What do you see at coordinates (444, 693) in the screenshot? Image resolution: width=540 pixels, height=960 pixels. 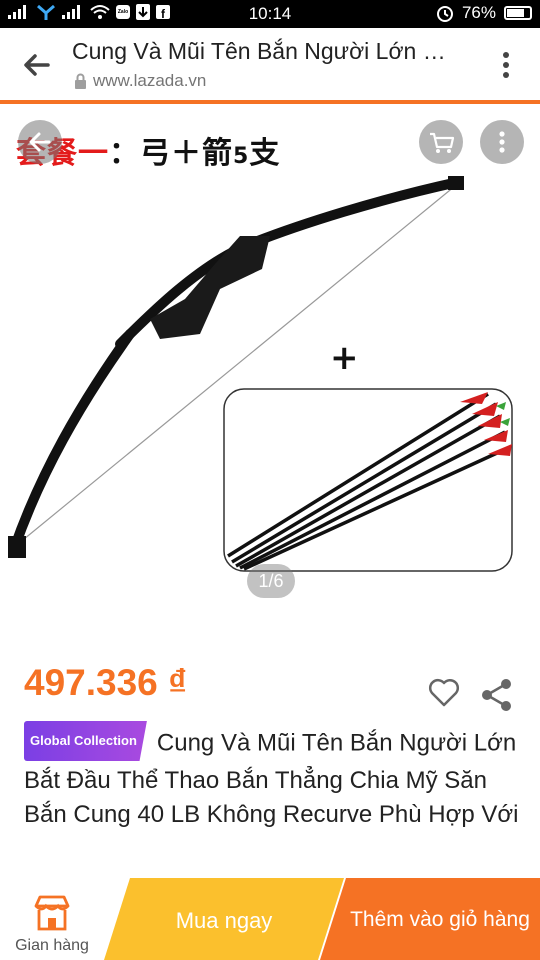 I see `heart-icon` at bounding box center [444, 693].